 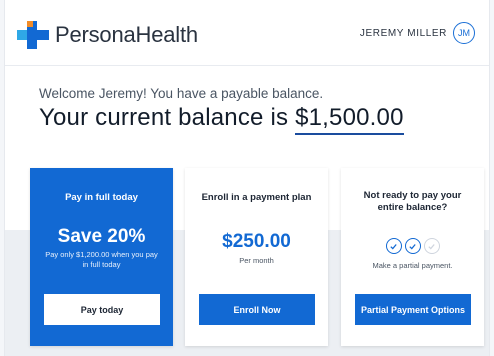 I want to click on partial-progress, so click(x=412, y=246).